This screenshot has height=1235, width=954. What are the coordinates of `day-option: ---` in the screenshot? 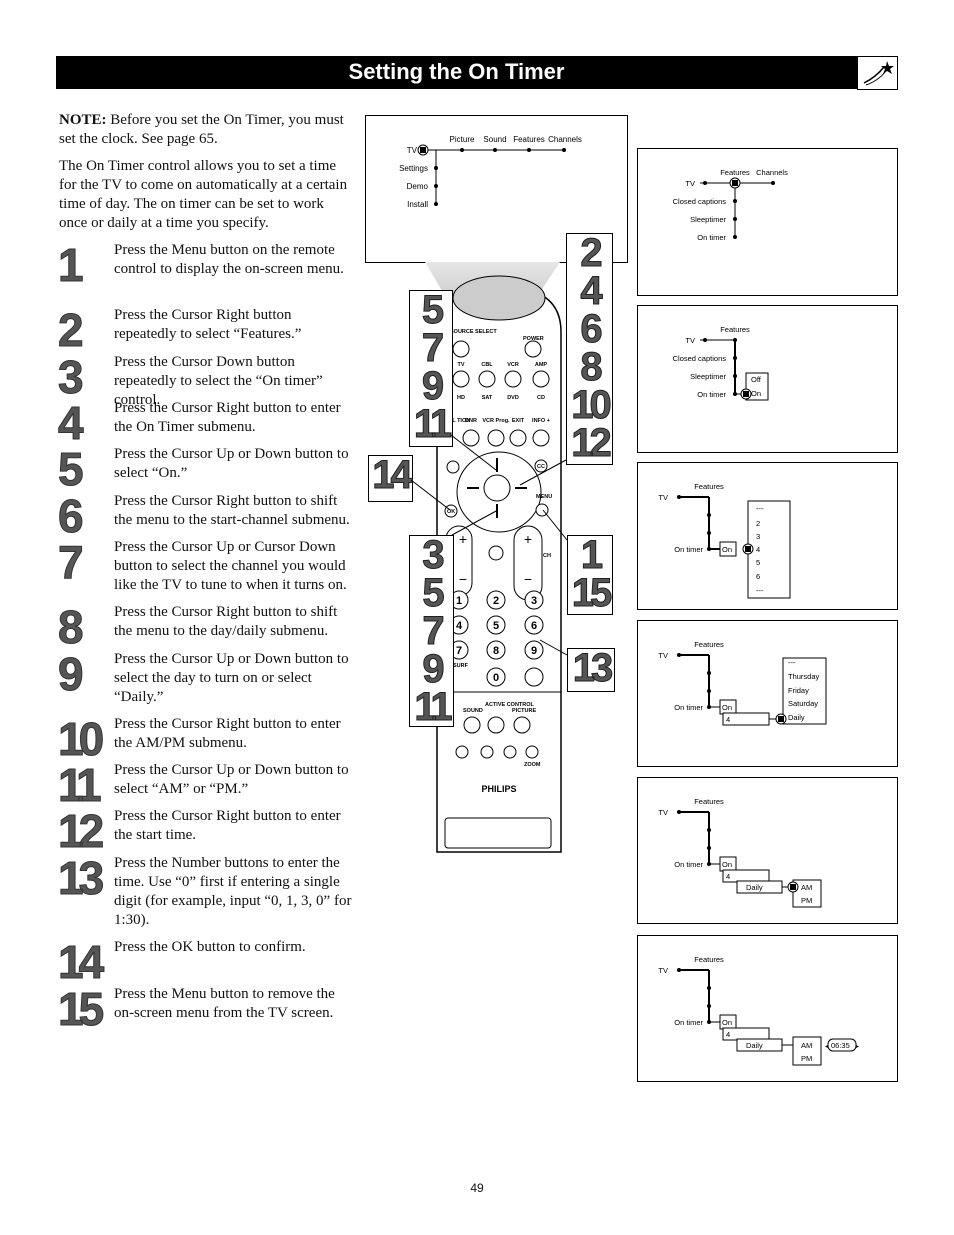 It's located at (792, 662).